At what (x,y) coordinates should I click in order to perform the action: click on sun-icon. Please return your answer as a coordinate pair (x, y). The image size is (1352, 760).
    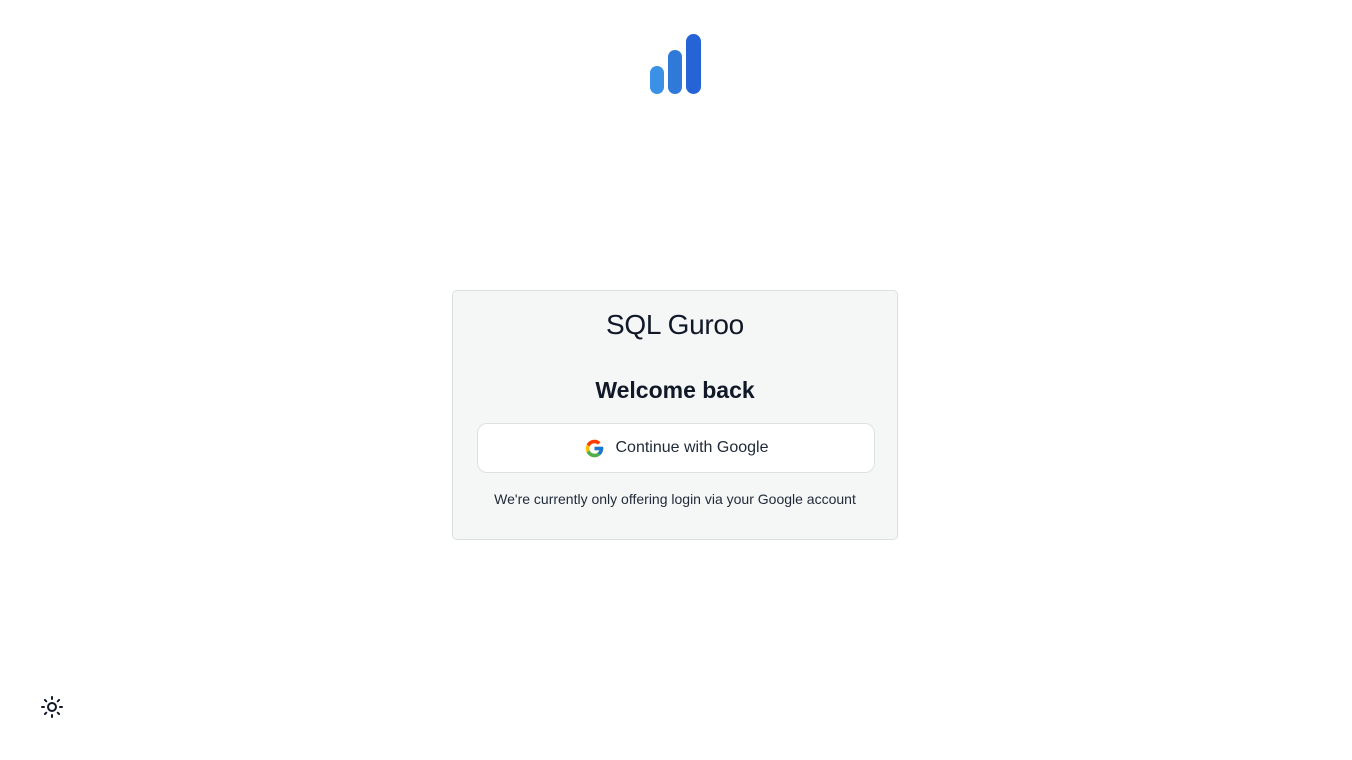
    Looking at the image, I should click on (52, 709).